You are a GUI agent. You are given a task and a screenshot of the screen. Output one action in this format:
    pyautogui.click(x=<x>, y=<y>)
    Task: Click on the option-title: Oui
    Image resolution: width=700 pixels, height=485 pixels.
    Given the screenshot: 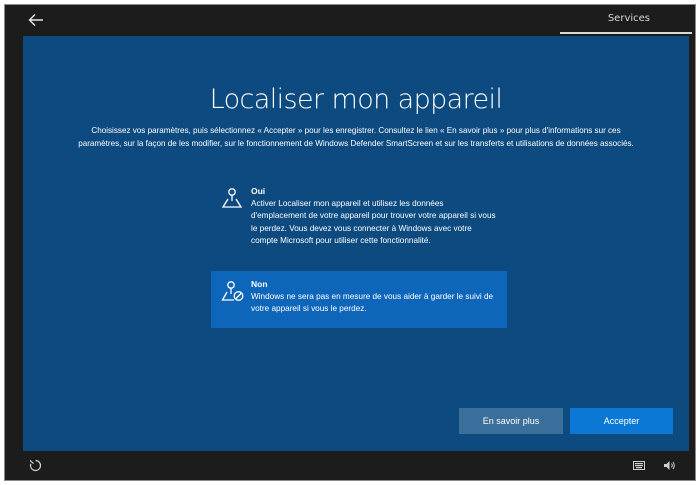 What is the action you would take?
    pyautogui.click(x=258, y=191)
    